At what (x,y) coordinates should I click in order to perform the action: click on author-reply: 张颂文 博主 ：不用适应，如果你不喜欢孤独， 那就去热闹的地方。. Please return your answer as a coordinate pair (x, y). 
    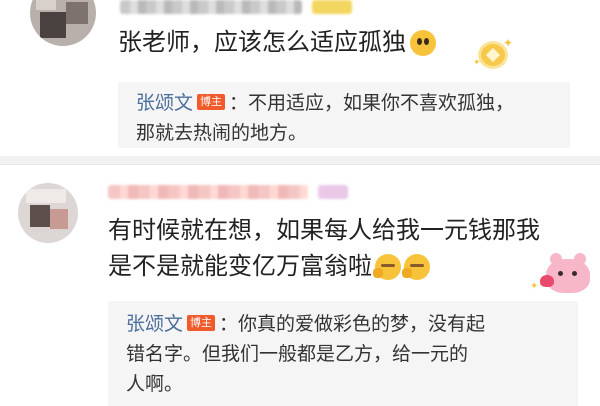
    Looking at the image, I should click on (344, 115).